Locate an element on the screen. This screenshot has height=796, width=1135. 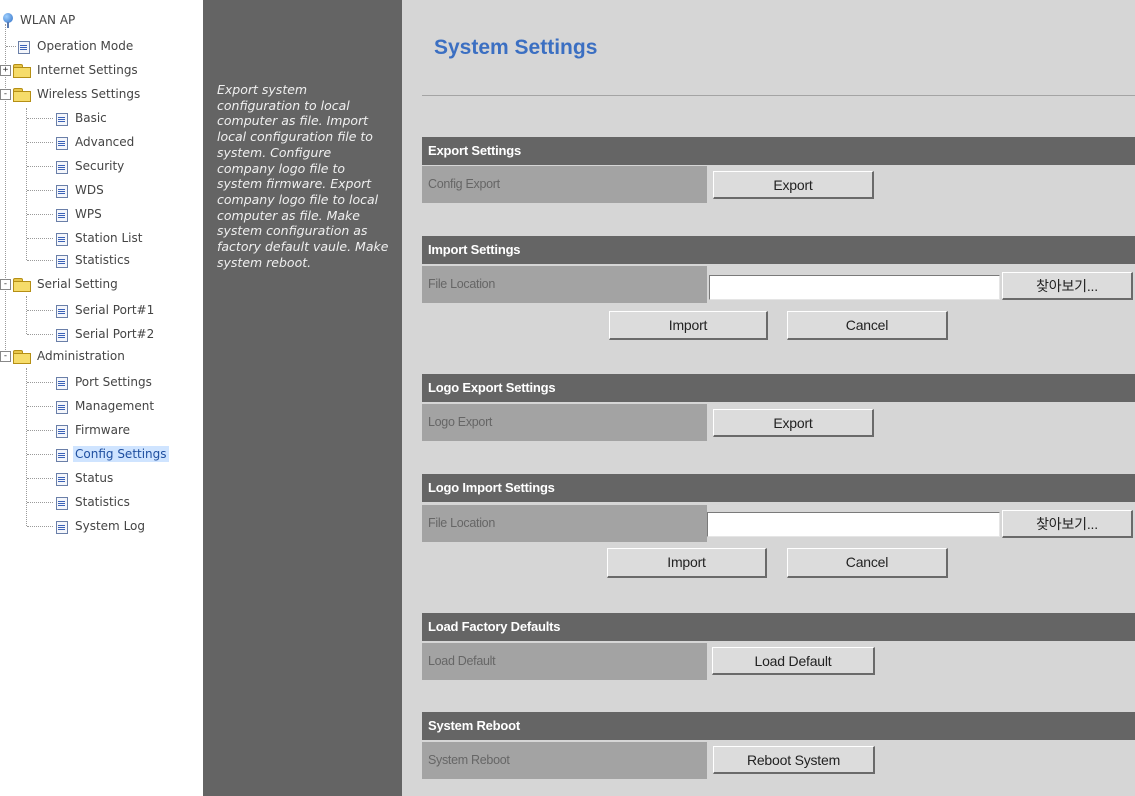
tree-item-wds: WDS is located at coordinates (80, 190).